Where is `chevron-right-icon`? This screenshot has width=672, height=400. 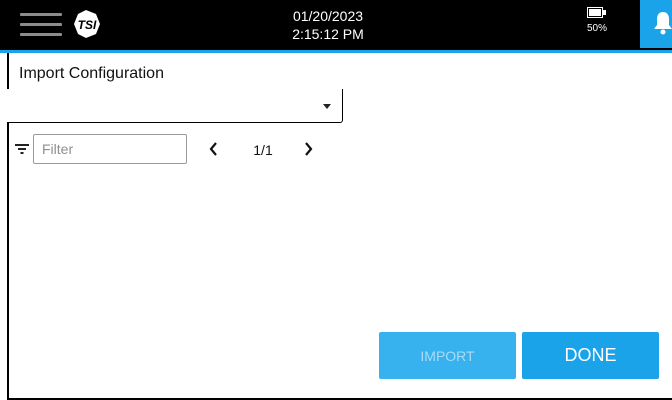
chevron-right-icon is located at coordinates (308, 149).